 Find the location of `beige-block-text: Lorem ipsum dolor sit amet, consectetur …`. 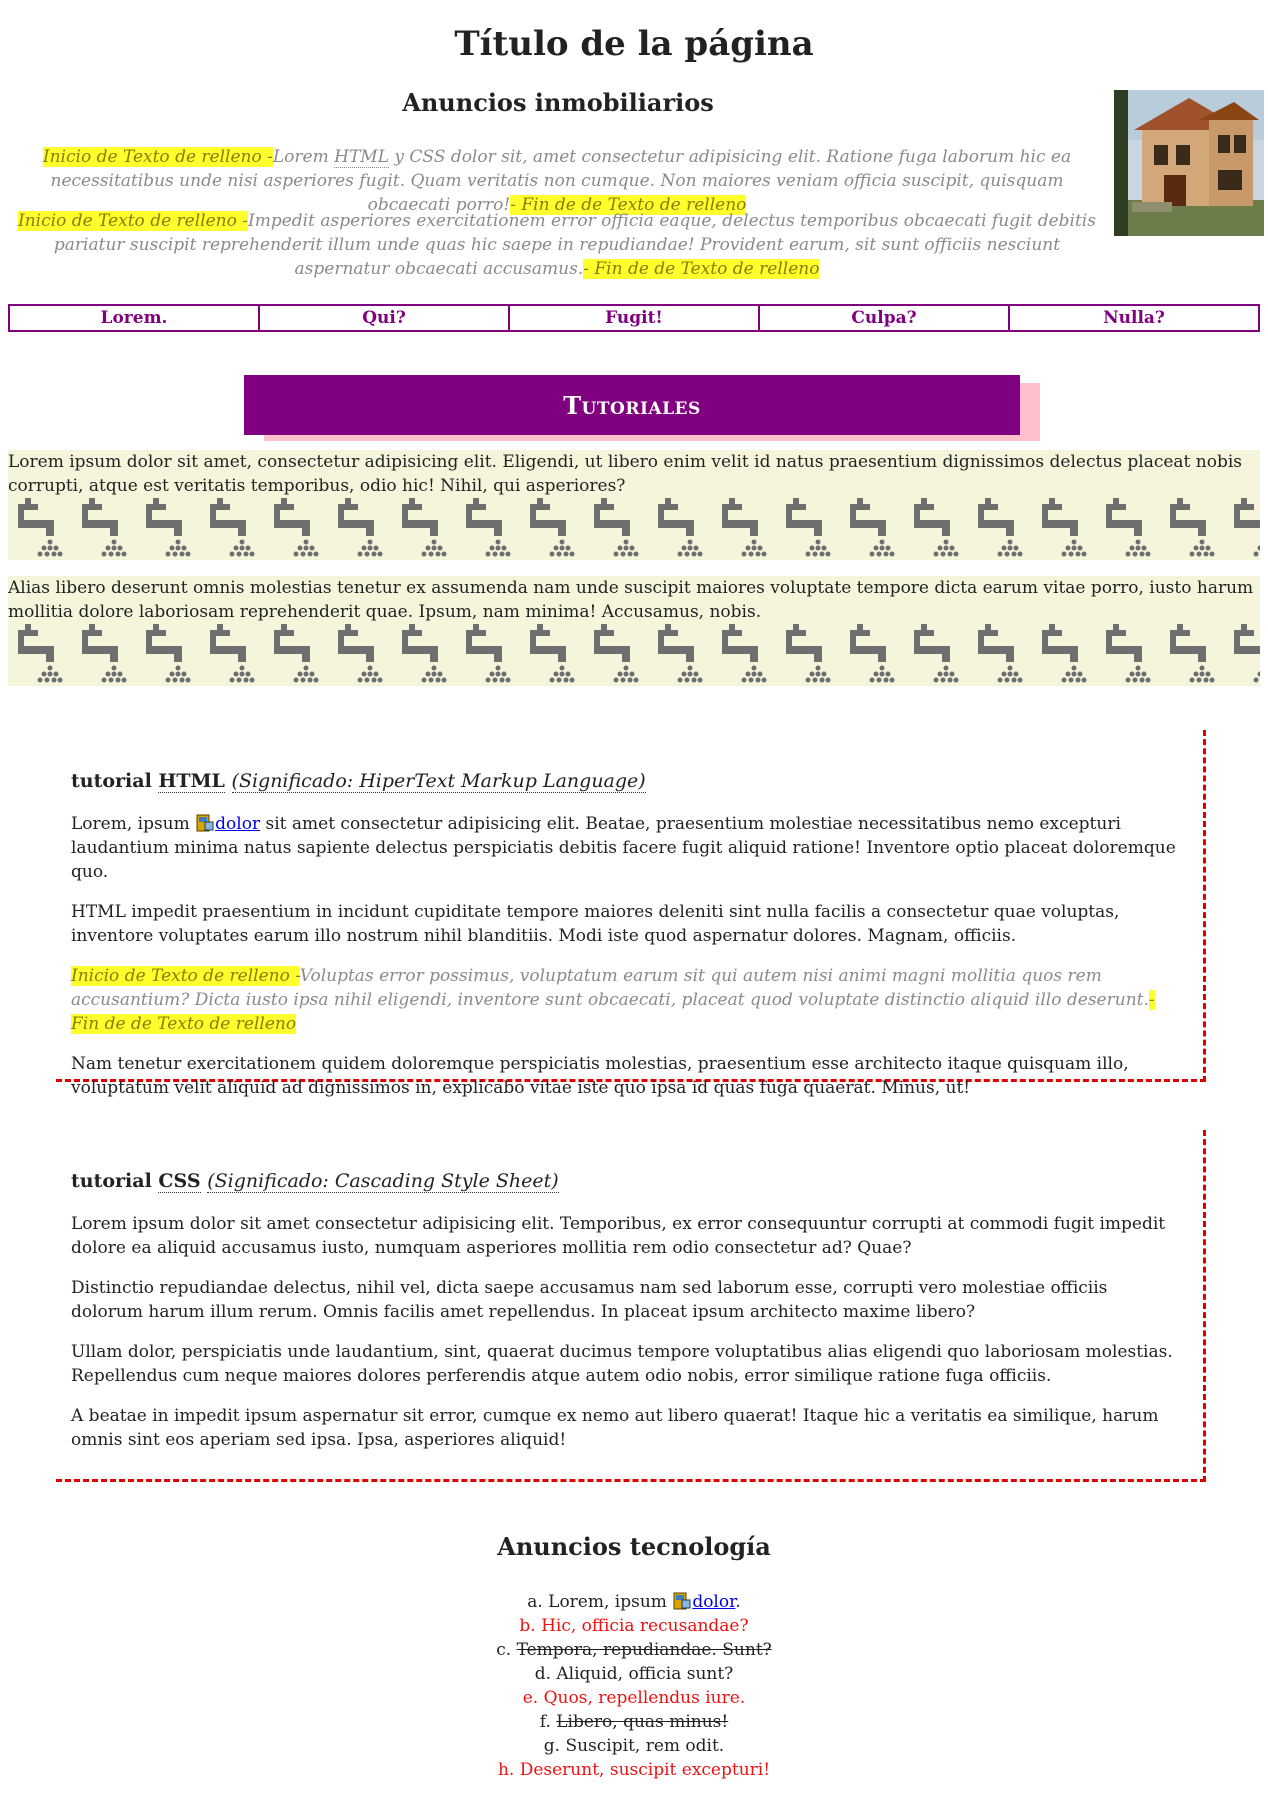

beige-block-text: Lorem ipsum dolor sit amet, consectetur … is located at coordinates (625, 474).